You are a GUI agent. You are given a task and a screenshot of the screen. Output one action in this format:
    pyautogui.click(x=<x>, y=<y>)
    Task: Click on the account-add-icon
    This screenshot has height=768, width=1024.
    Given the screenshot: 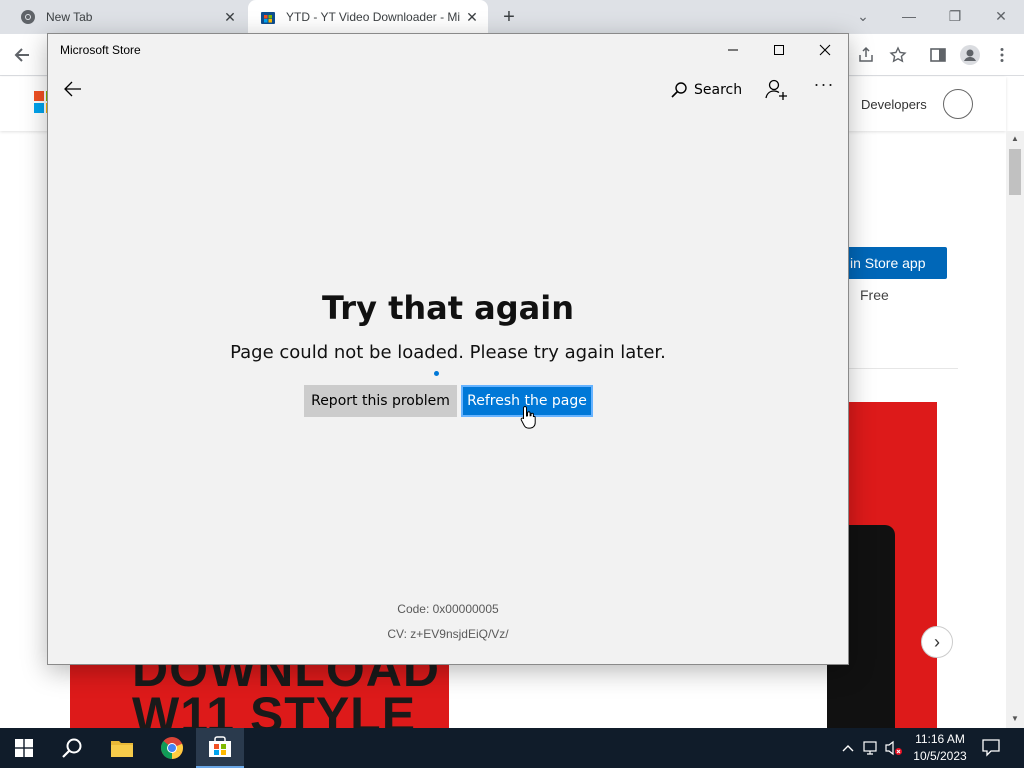 What is the action you would take?
    pyautogui.click(x=776, y=90)
    